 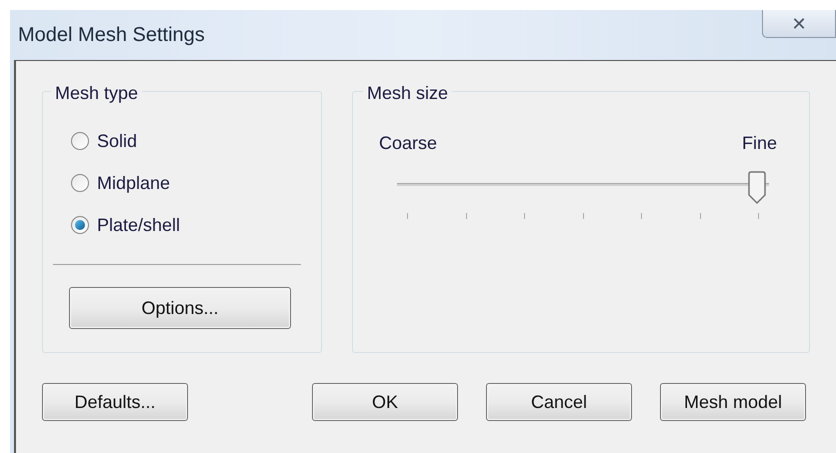 What do you see at coordinates (196, 141) in the screenshot?
I see `radio-option: Solid` at bounding box center [196, 141].